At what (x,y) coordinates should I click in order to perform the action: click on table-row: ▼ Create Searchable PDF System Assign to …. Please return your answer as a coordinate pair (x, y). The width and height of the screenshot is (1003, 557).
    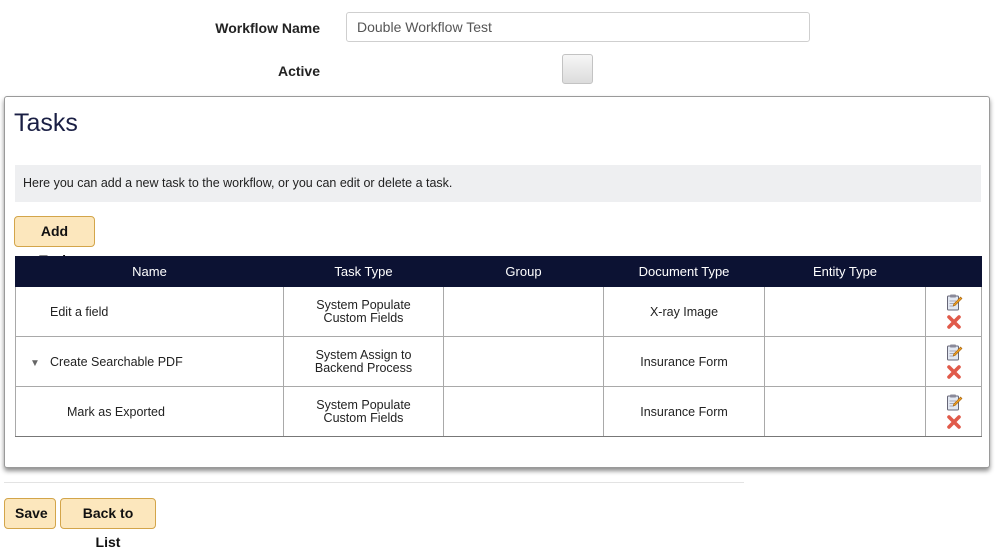
    Looking at the image, I should click on (498, 361).